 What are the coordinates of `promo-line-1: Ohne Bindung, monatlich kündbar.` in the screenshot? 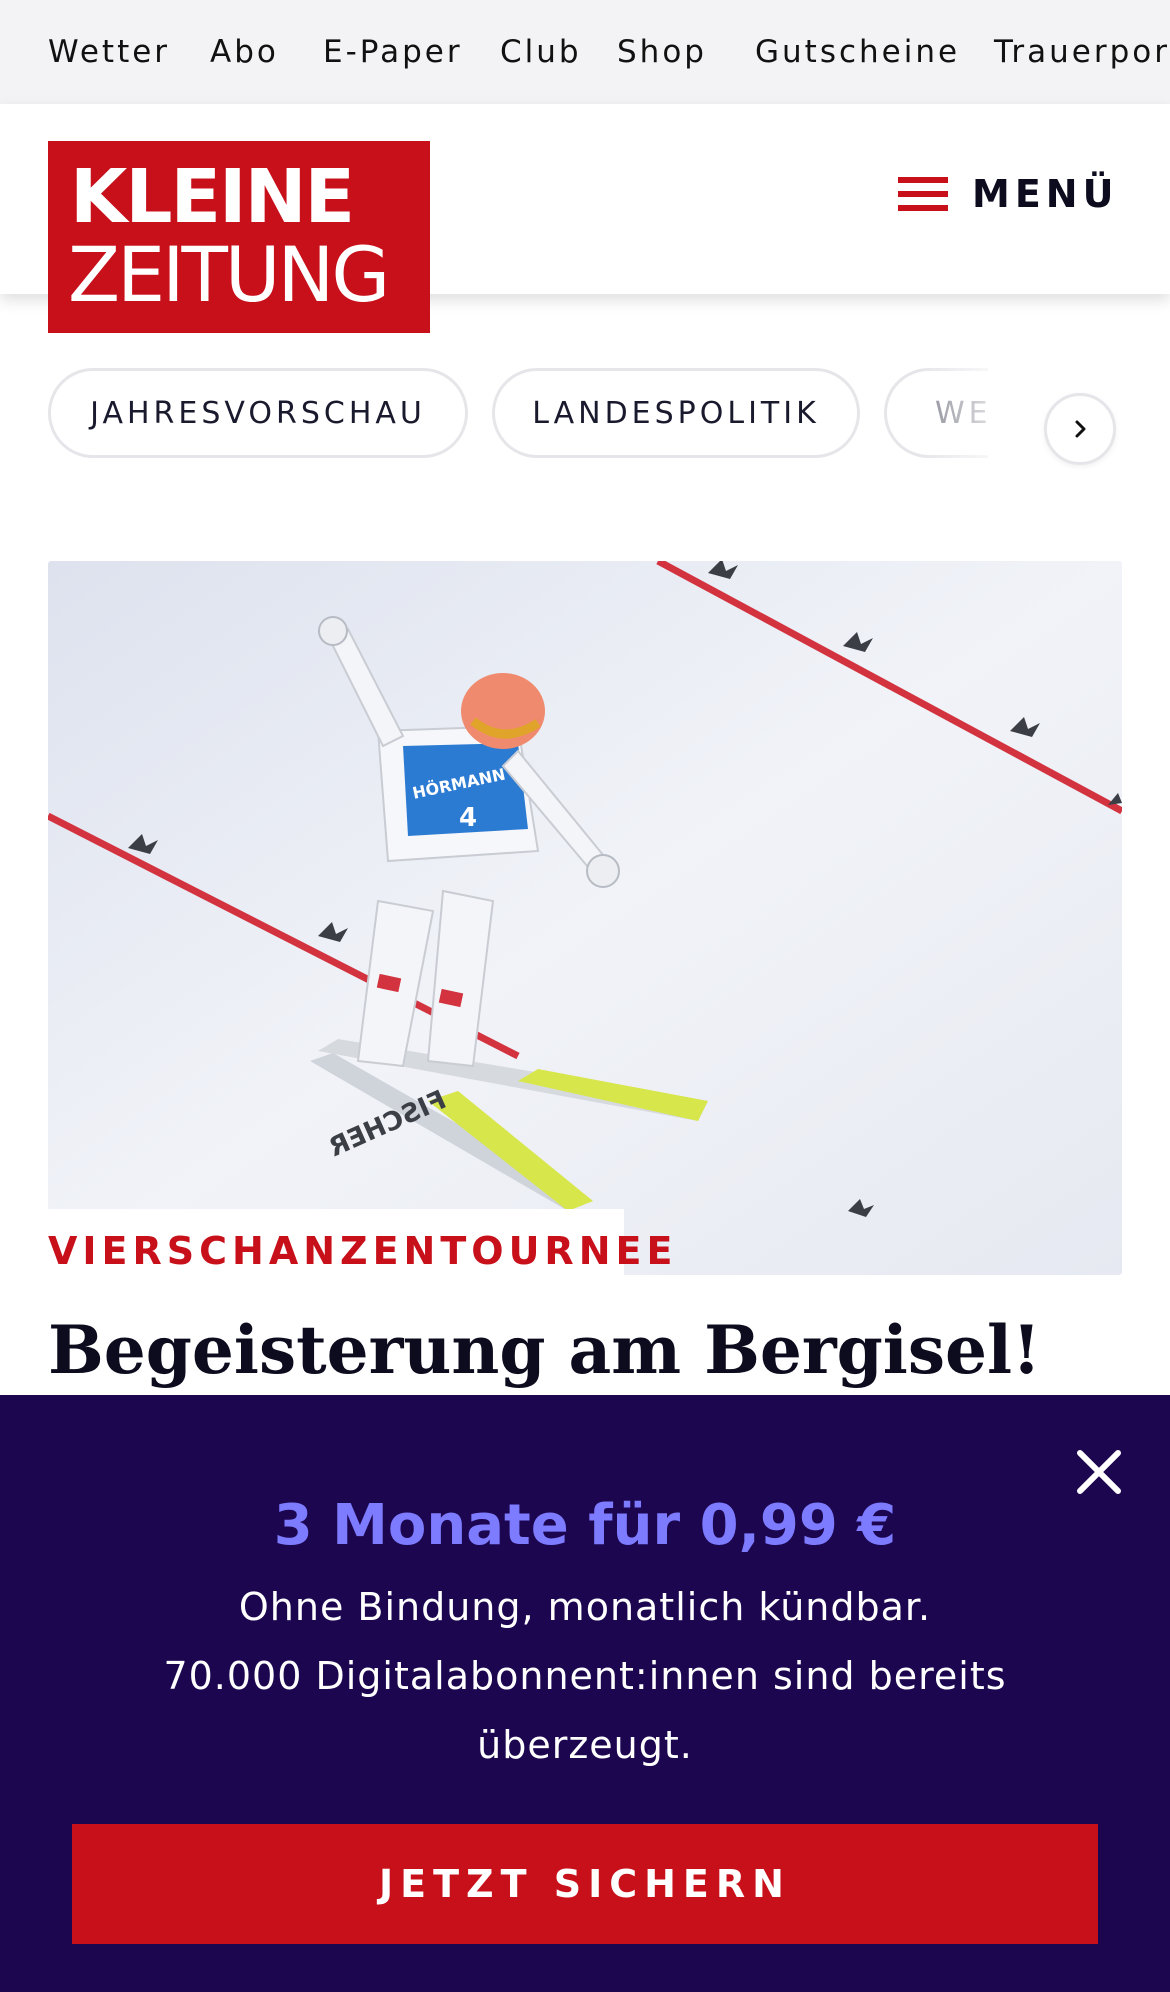 It's located at (585, 1607).